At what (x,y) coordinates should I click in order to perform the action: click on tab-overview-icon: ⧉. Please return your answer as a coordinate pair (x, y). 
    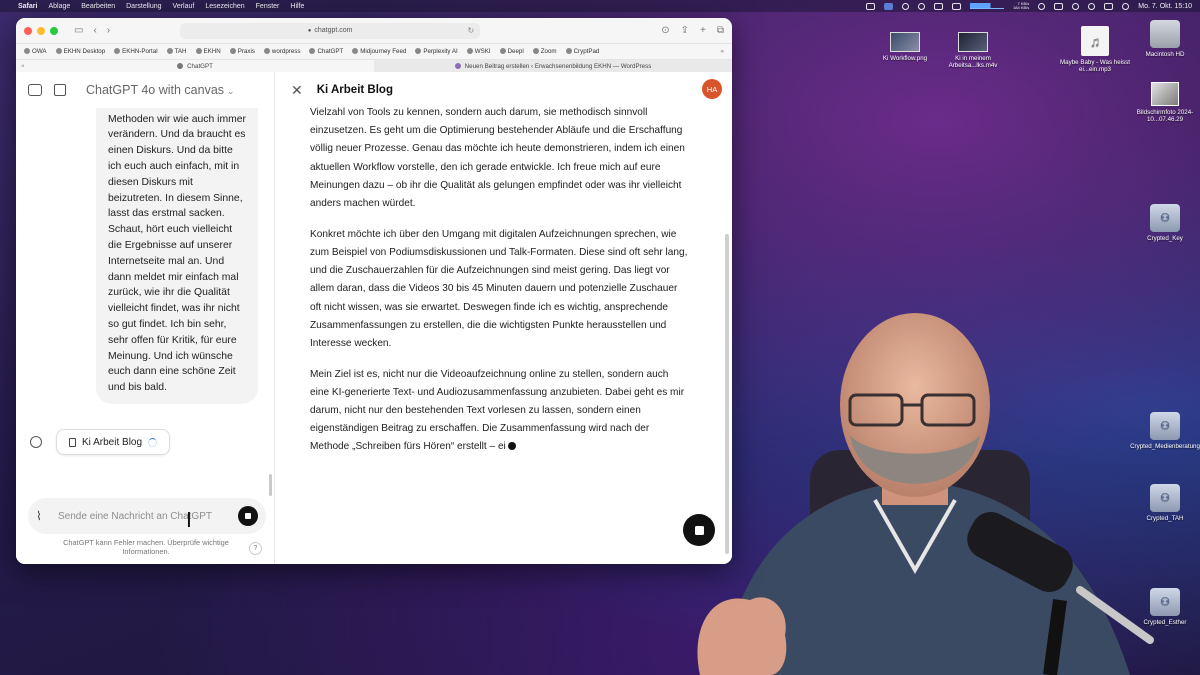
    Looking at the image, I should click on (720, 30).